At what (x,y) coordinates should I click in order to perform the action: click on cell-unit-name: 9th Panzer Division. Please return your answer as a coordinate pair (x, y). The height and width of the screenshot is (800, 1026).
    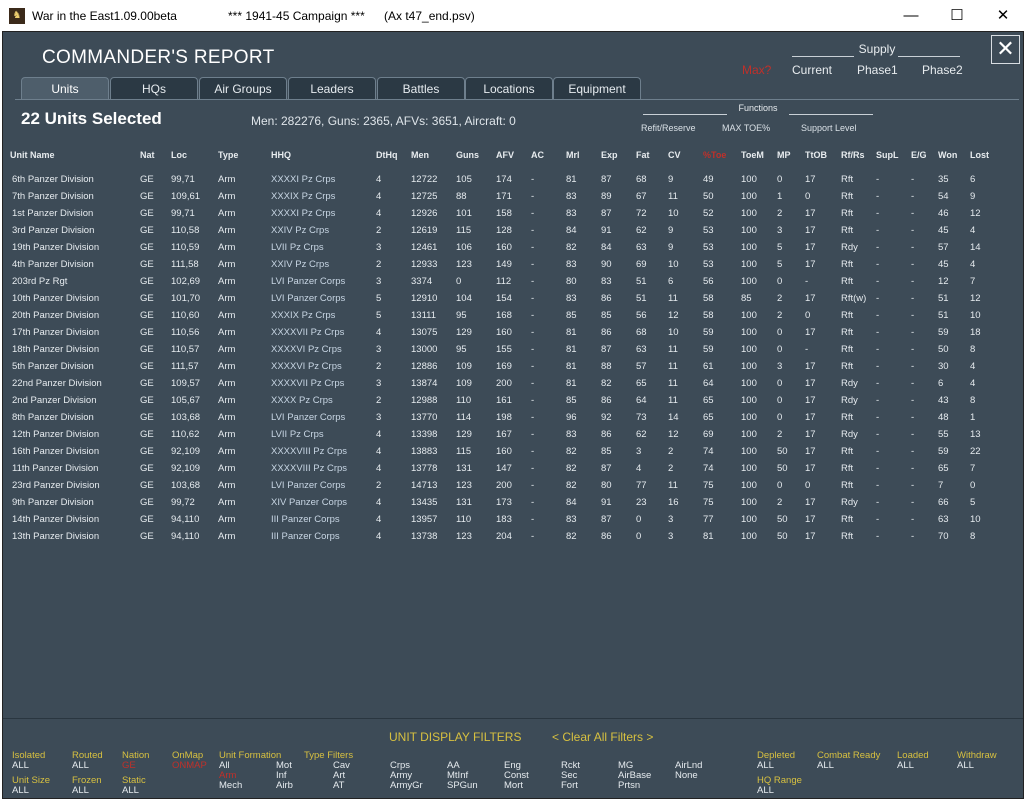
    Looking at the image, I should click on (53, 502).